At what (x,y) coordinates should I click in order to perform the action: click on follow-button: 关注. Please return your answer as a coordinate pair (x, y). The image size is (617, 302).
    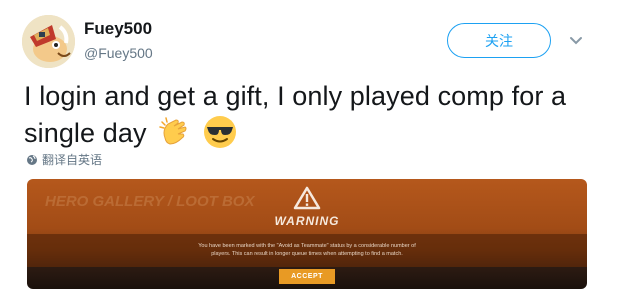
    Looking at the image, I should click on (499, 40).